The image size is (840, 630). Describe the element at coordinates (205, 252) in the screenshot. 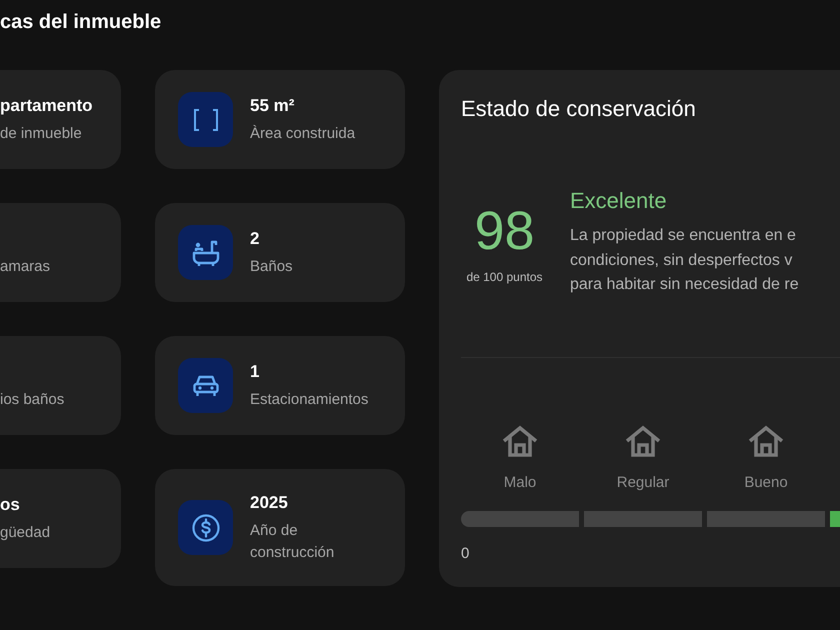

I see `bathtub-icon` at that location.